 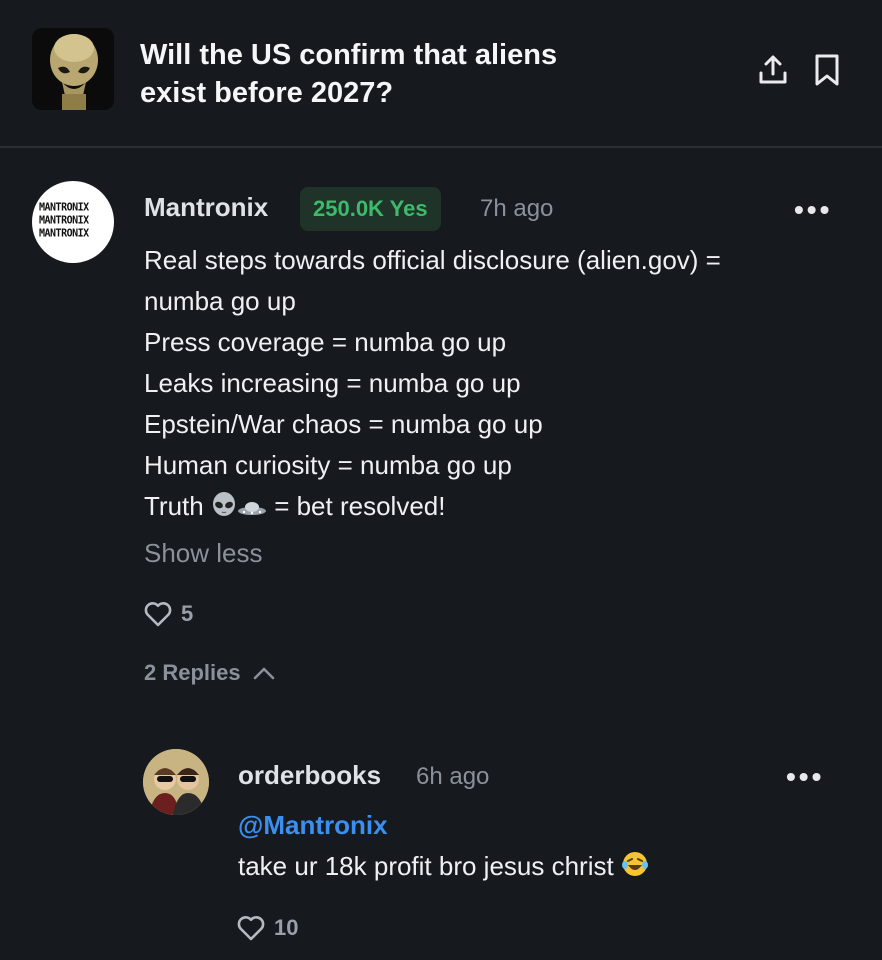 What do you see at coordinates (286, 927) in the screenshot?
I see `reply-like-count: 10` at bounding box center [286, 927].